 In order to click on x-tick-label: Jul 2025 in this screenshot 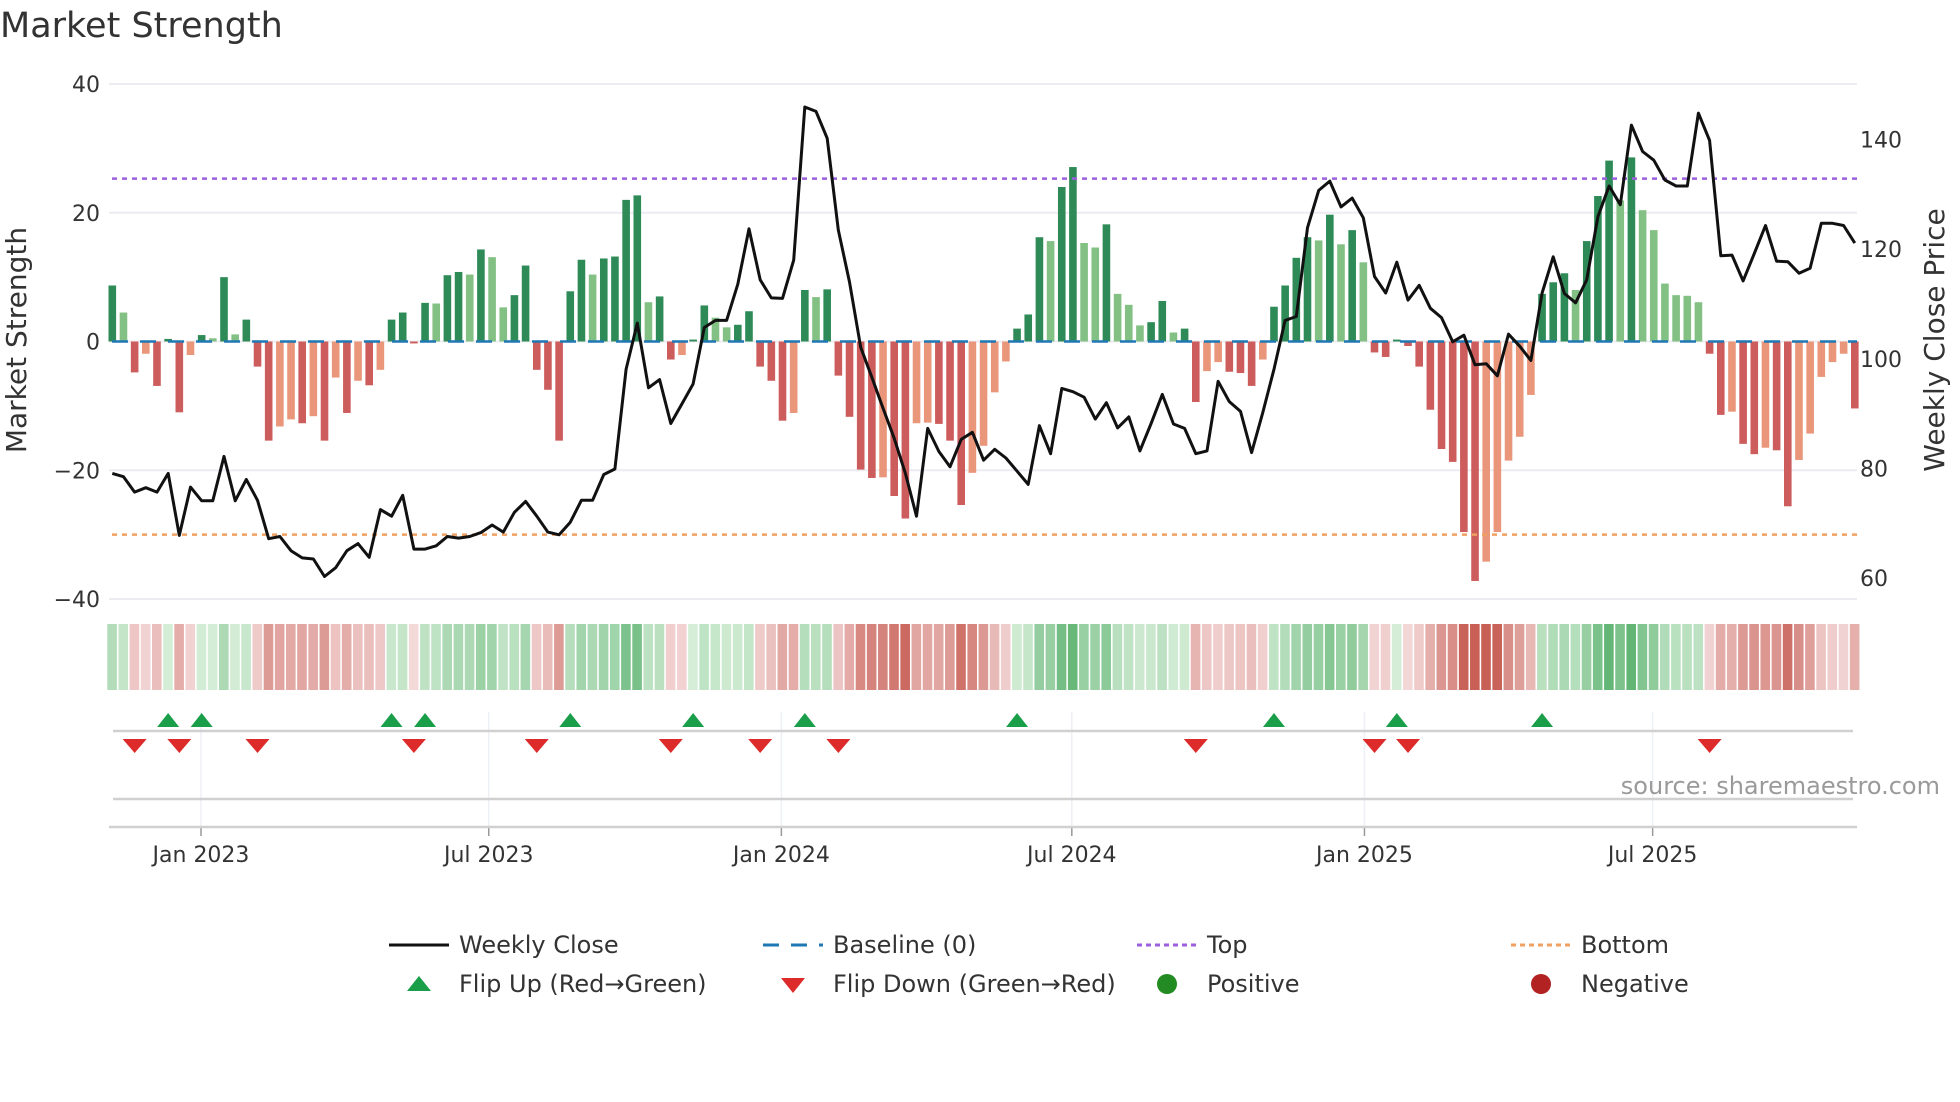, I will do `click(1652, 855)`.